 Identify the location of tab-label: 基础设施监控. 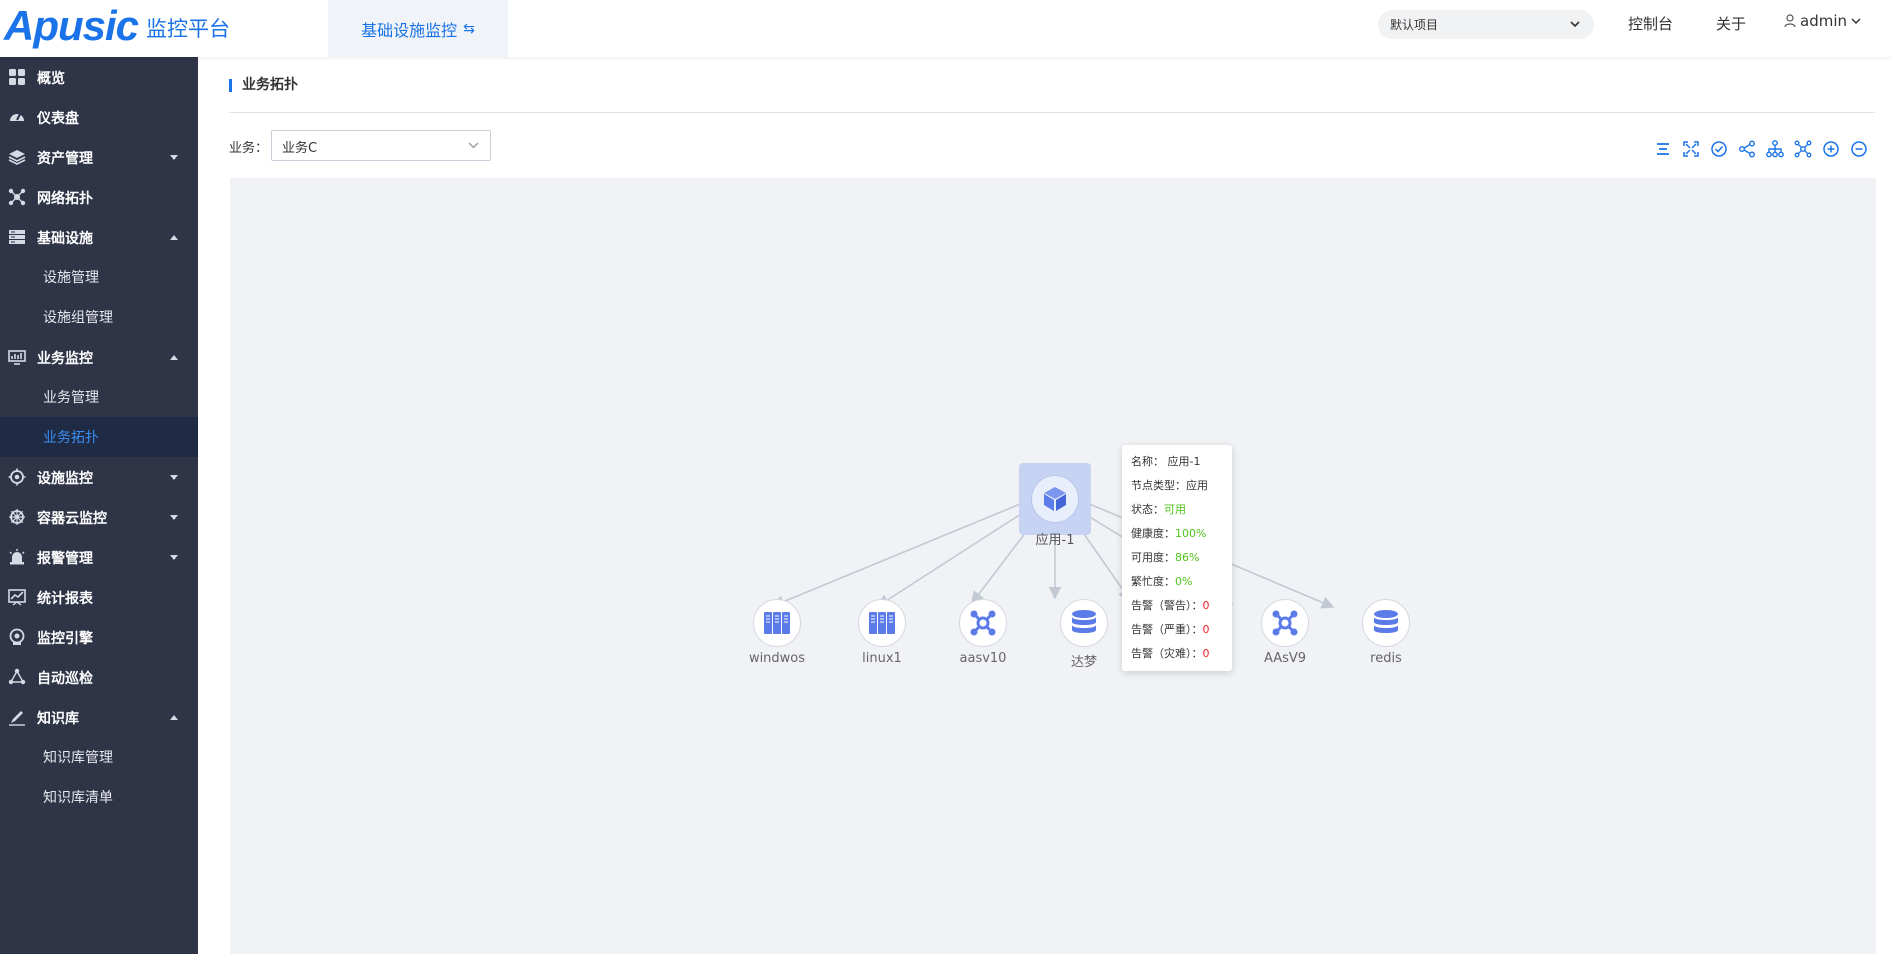
(409, 30).